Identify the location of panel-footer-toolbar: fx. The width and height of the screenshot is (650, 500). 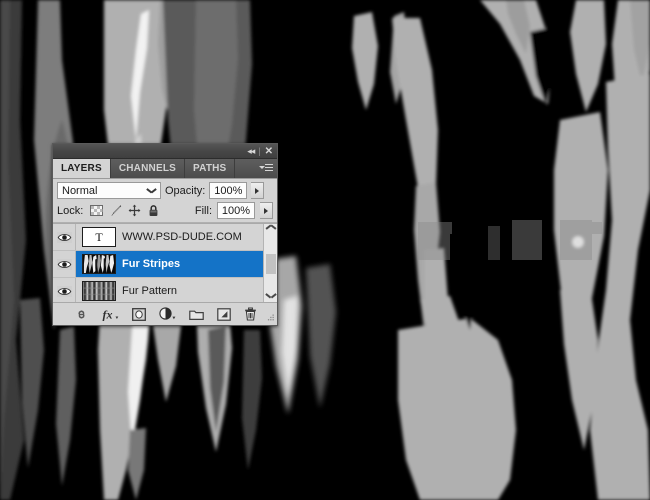
(165, 313).